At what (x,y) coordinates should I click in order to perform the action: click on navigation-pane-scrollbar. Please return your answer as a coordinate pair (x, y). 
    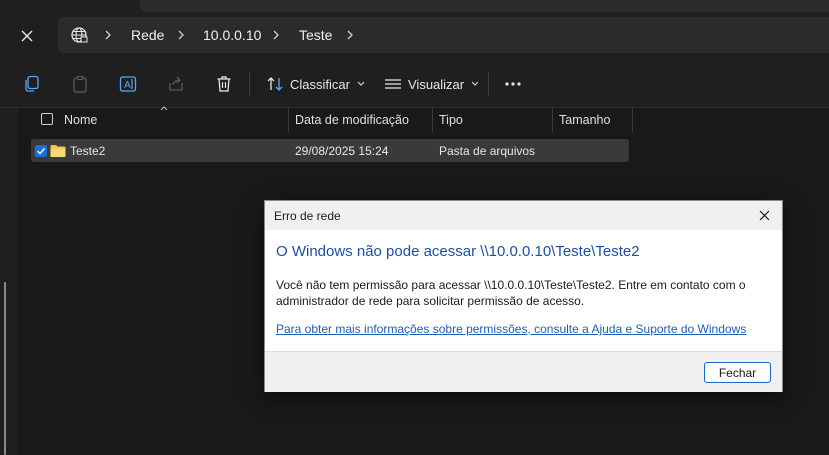
    Looking at the image, I should click on (5, 368).